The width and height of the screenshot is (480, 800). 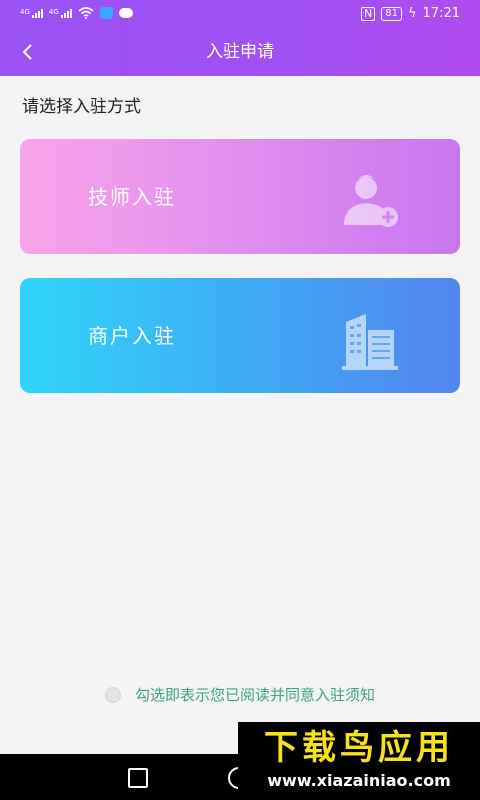 What do you see at coordinates (86, 13) in the screenshot?
I see `wifi-icon` at bounding box center [86, 13].